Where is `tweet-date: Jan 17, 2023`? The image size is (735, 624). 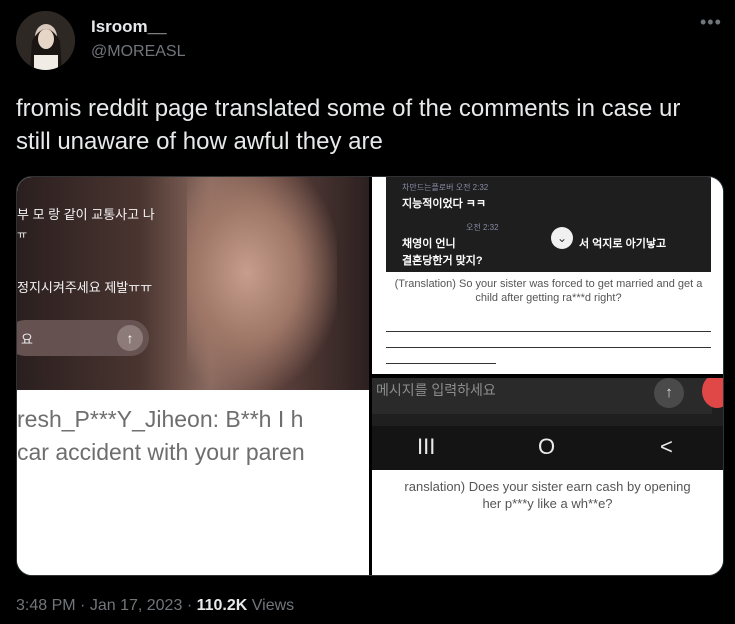 tweet-date: Jan 17, 2023 is located at coordinates (136, 605).